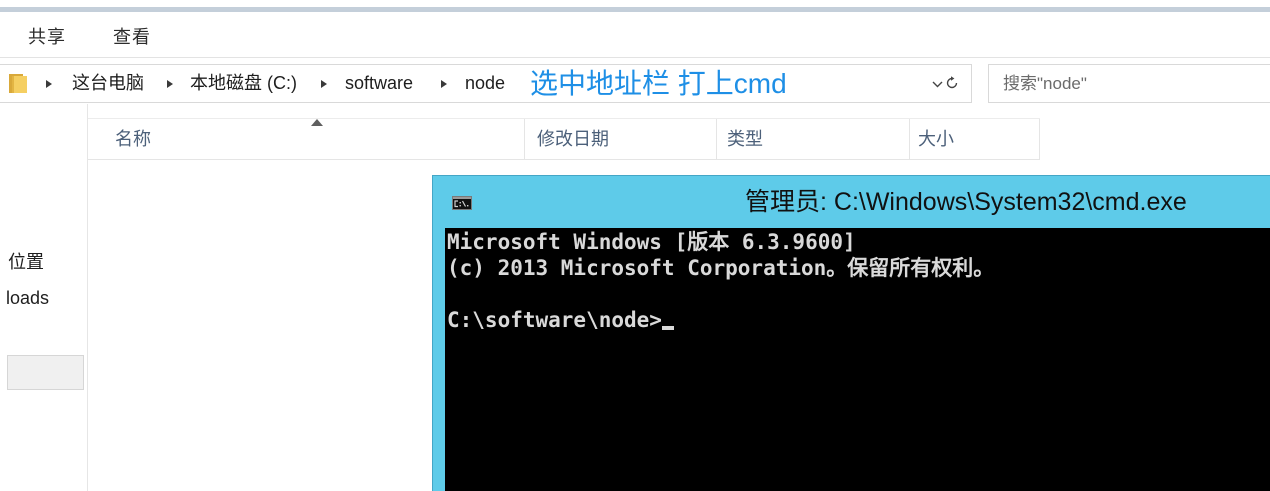 The width and height of the screenshot is (1270, 491). What do you see at coordinates (45, 372) in the screenshot?
I see `nav-item-highlighted` at bounding box center [45, 372].